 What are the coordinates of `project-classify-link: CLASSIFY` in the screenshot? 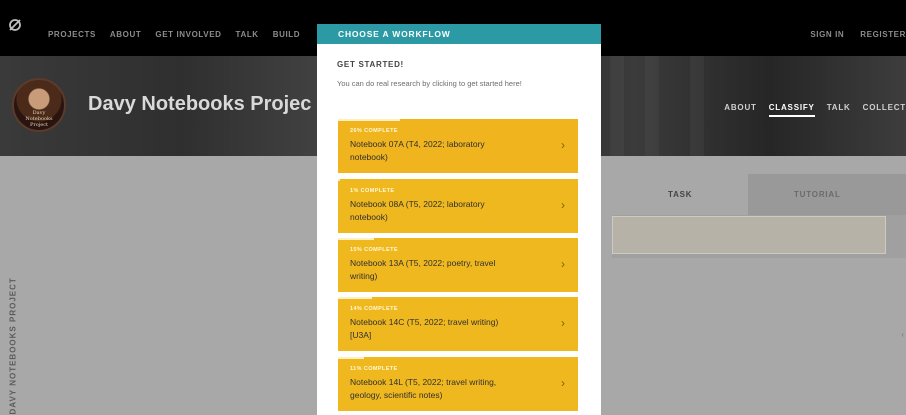 It's located at (791, 110).